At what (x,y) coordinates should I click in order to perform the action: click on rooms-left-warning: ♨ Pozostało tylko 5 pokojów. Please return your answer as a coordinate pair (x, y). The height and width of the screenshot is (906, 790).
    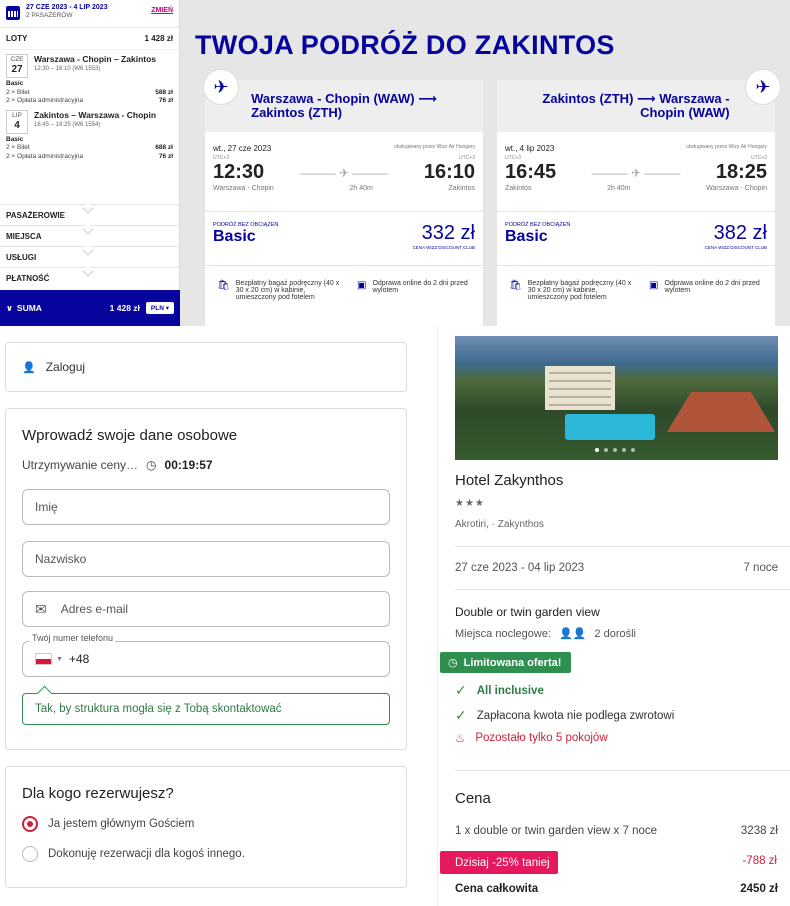
    Looking at the image, I should click on (531, 738).